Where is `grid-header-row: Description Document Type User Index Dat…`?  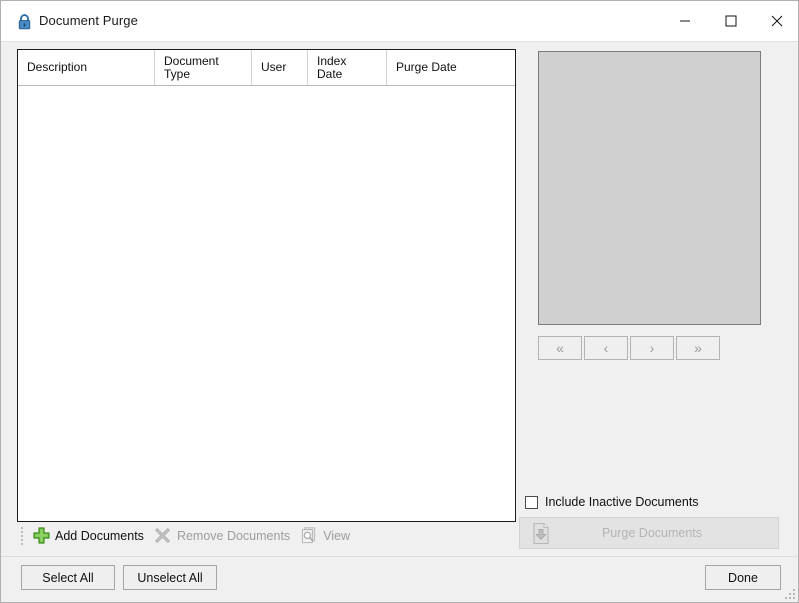
grid-header-row: Description Document Type User Index Dat… is located at coordinates (266, 68).